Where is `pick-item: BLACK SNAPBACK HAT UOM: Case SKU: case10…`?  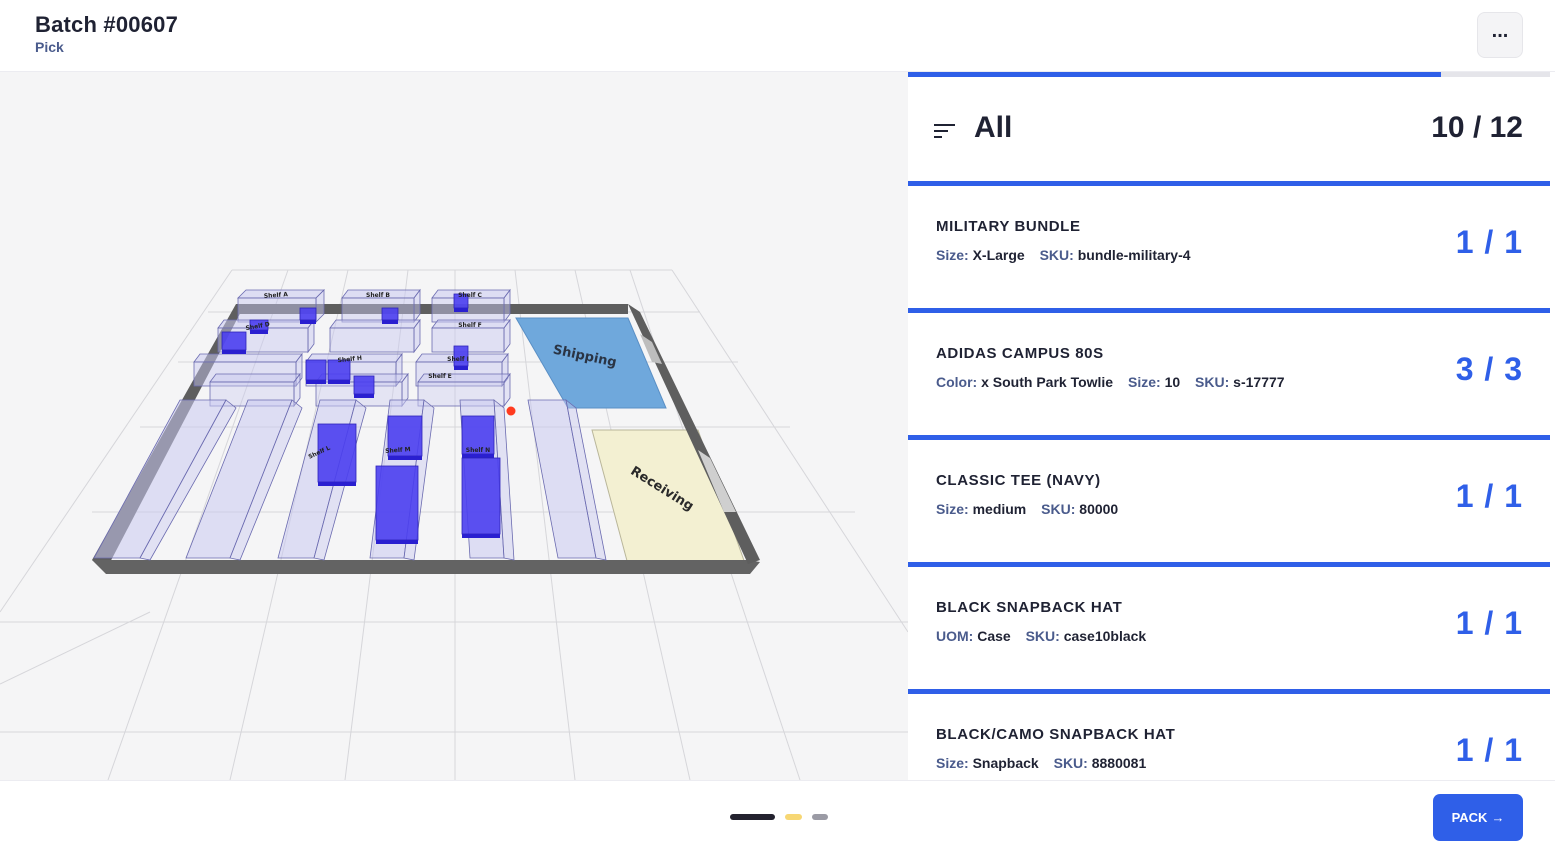 pick-item: BLACK SNAPBACK HAT UOM: Case SKU: case10… is located at coordinates (1229, 625).